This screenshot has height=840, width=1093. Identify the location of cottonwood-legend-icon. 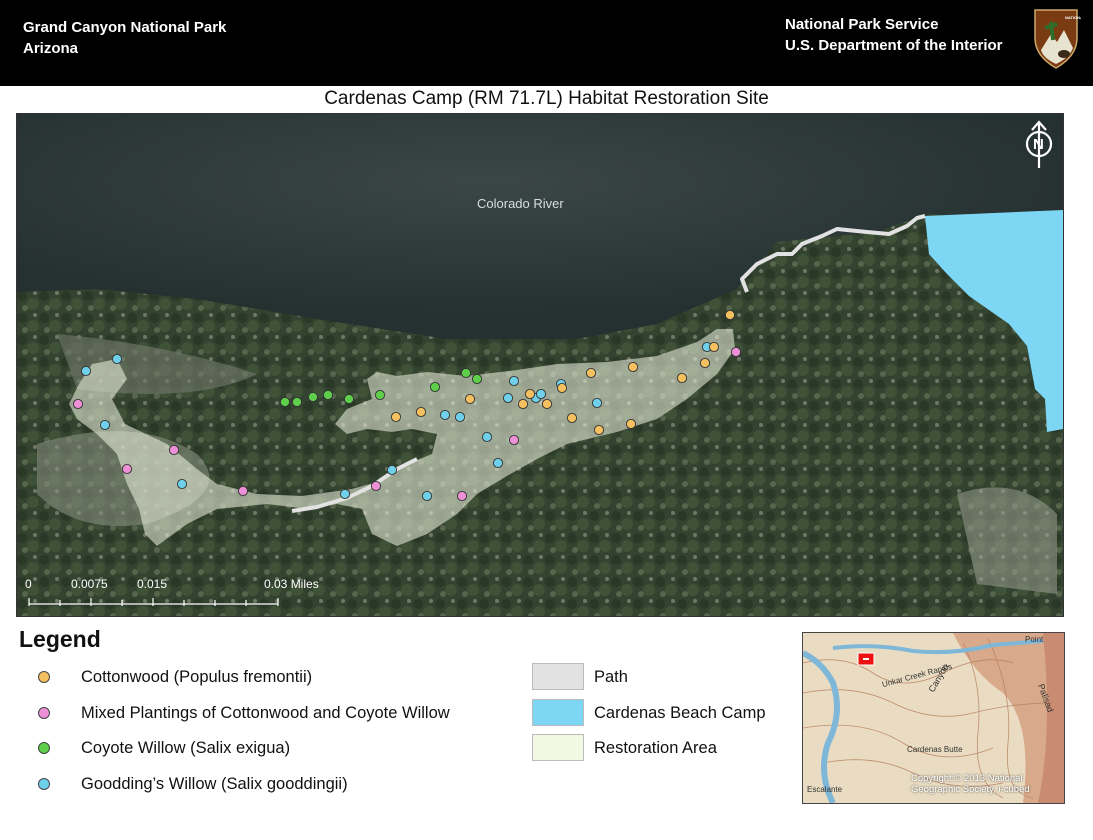
(44, 677).